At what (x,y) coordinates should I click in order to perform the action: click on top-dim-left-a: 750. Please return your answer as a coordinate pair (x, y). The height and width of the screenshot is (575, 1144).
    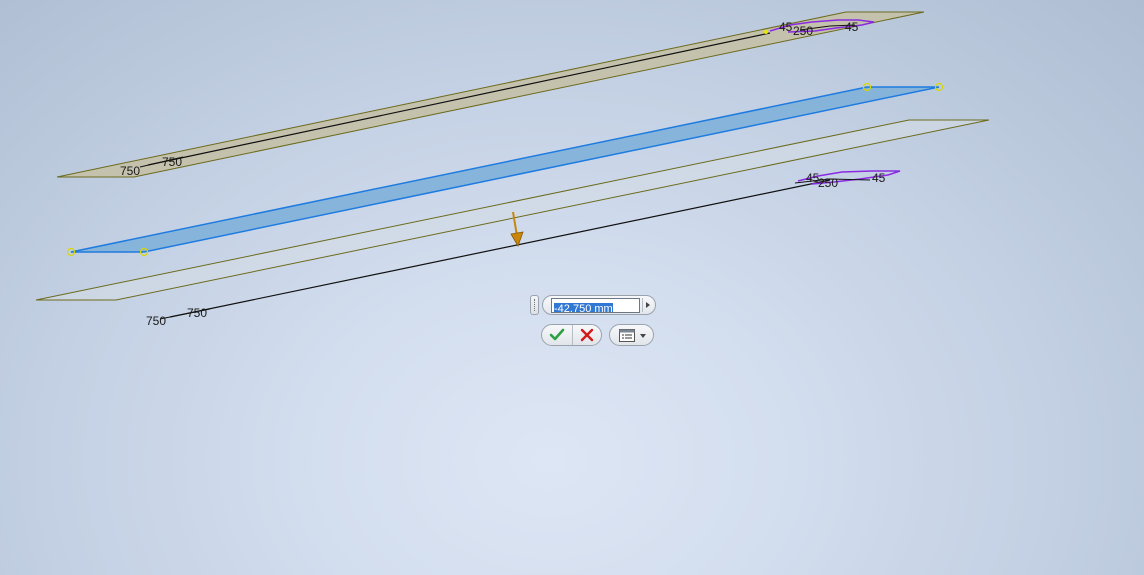
    Looking at the image, I should click on (130, 171).